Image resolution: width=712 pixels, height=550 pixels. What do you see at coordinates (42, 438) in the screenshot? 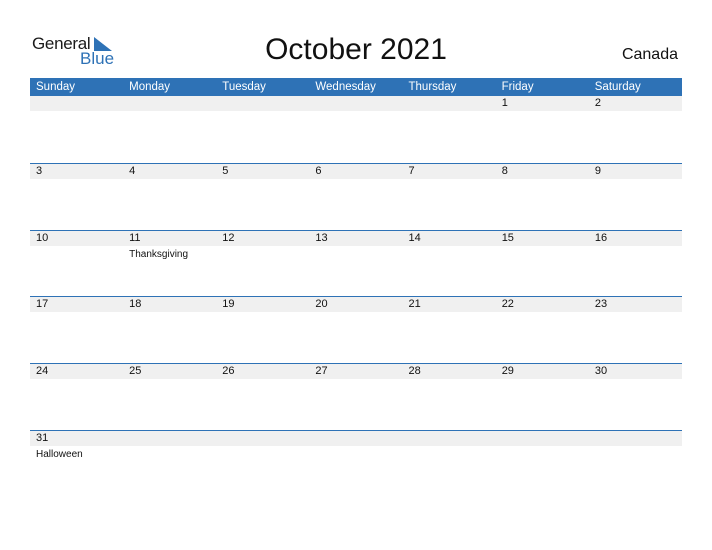
I see `day-number: 31` at bounding box center [42, 438].